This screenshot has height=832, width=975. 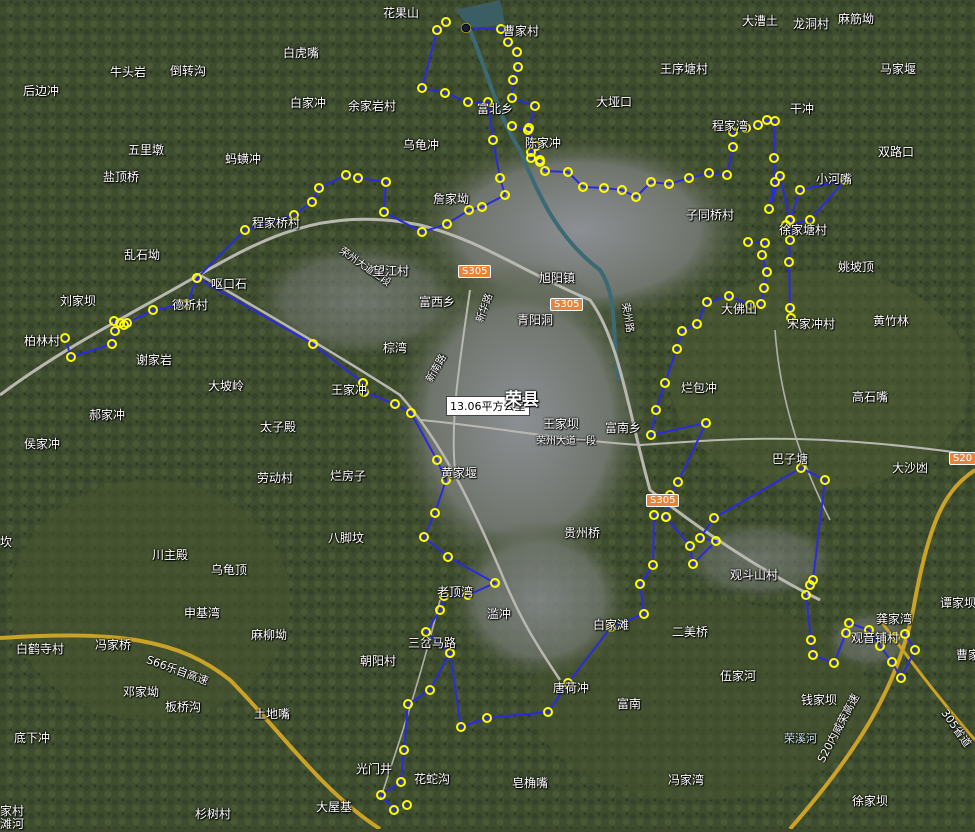 What do you see at coordinates (466, 28) in the screenshot?
I see `start-vertex` at bounding box center [466, 28].